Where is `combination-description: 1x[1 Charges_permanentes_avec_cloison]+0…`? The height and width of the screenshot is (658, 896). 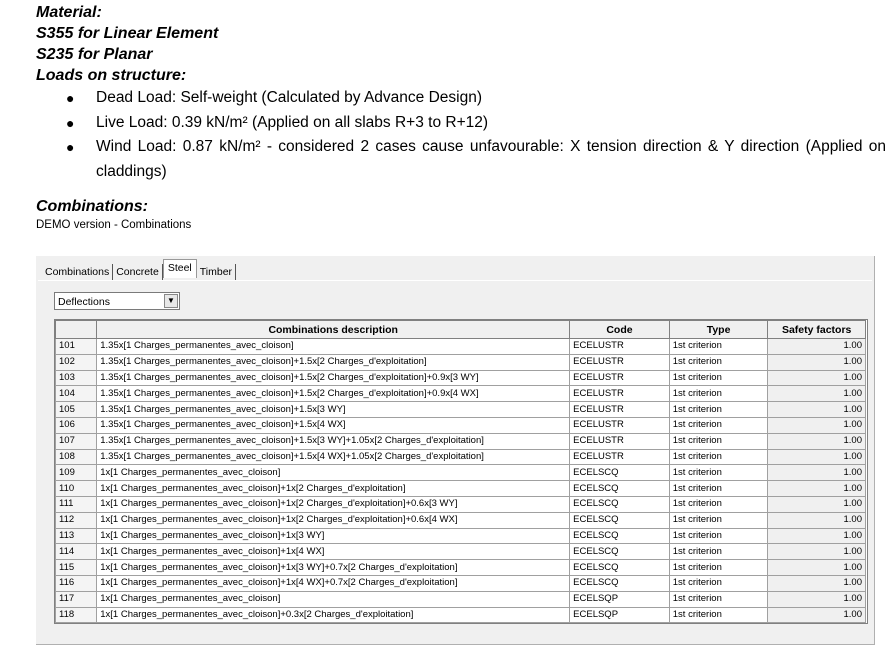 combination-description: 1x[1 Charges_permanentes_avec_cloison]+0… is located at coordinates (333, 615).